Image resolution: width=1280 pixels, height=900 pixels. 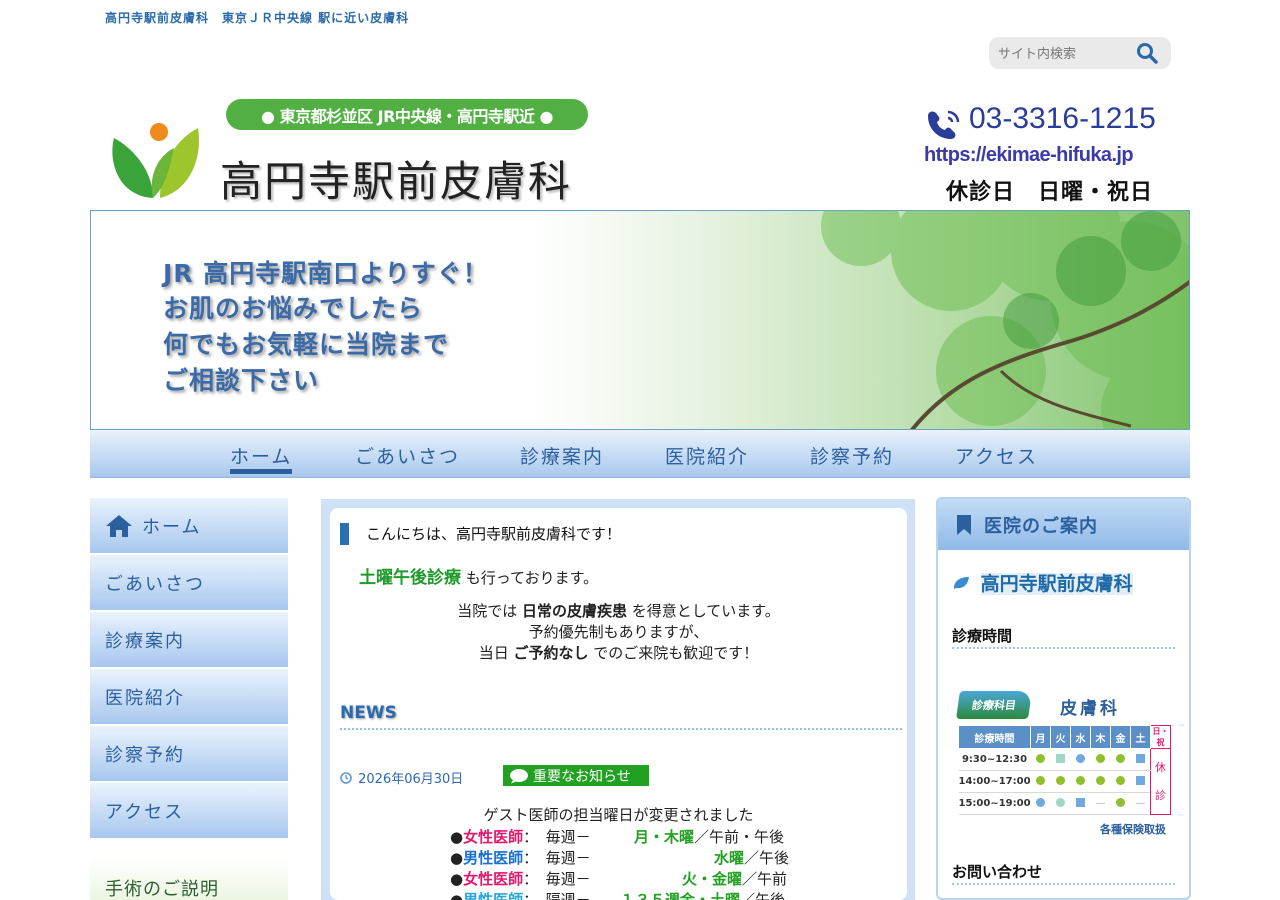 I want to click on news-date-text: 2026年06月30日, so click(x=411, y=779).